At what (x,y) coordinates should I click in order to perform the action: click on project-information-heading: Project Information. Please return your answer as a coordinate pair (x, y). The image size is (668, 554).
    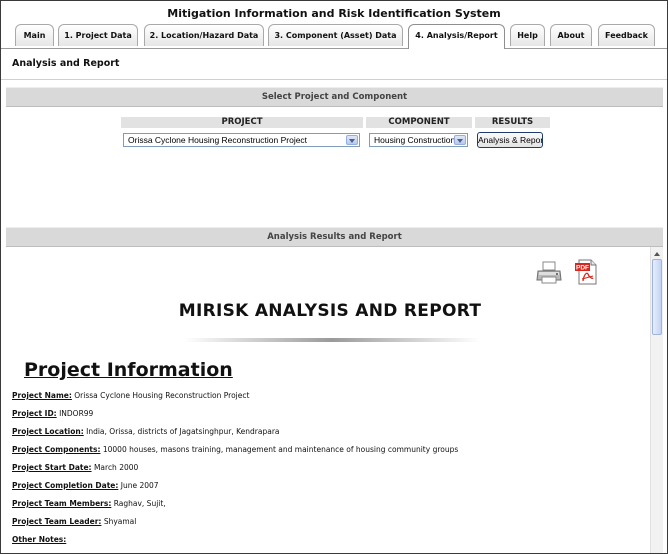
    Looking at the image, I should click on (128, 370).